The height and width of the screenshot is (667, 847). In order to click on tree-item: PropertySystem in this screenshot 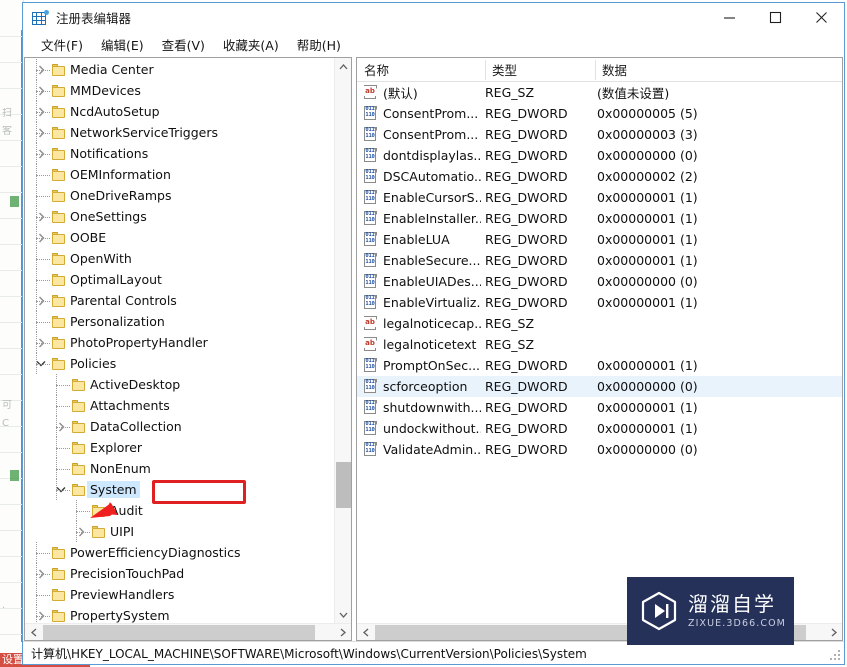, I will do `click(188, 614)`.